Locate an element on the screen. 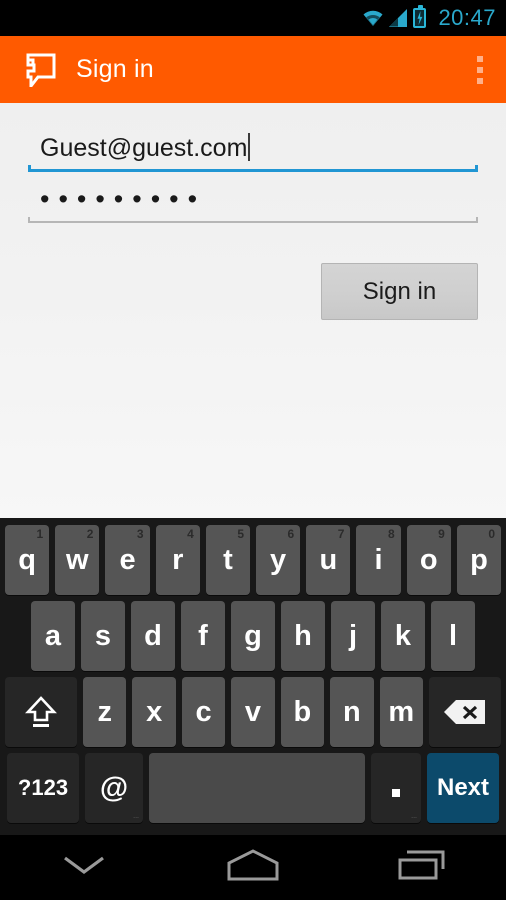 Image resolution: width=506 pixels, height=900 pixels. shift-icon is located at coordinates (41, 712).